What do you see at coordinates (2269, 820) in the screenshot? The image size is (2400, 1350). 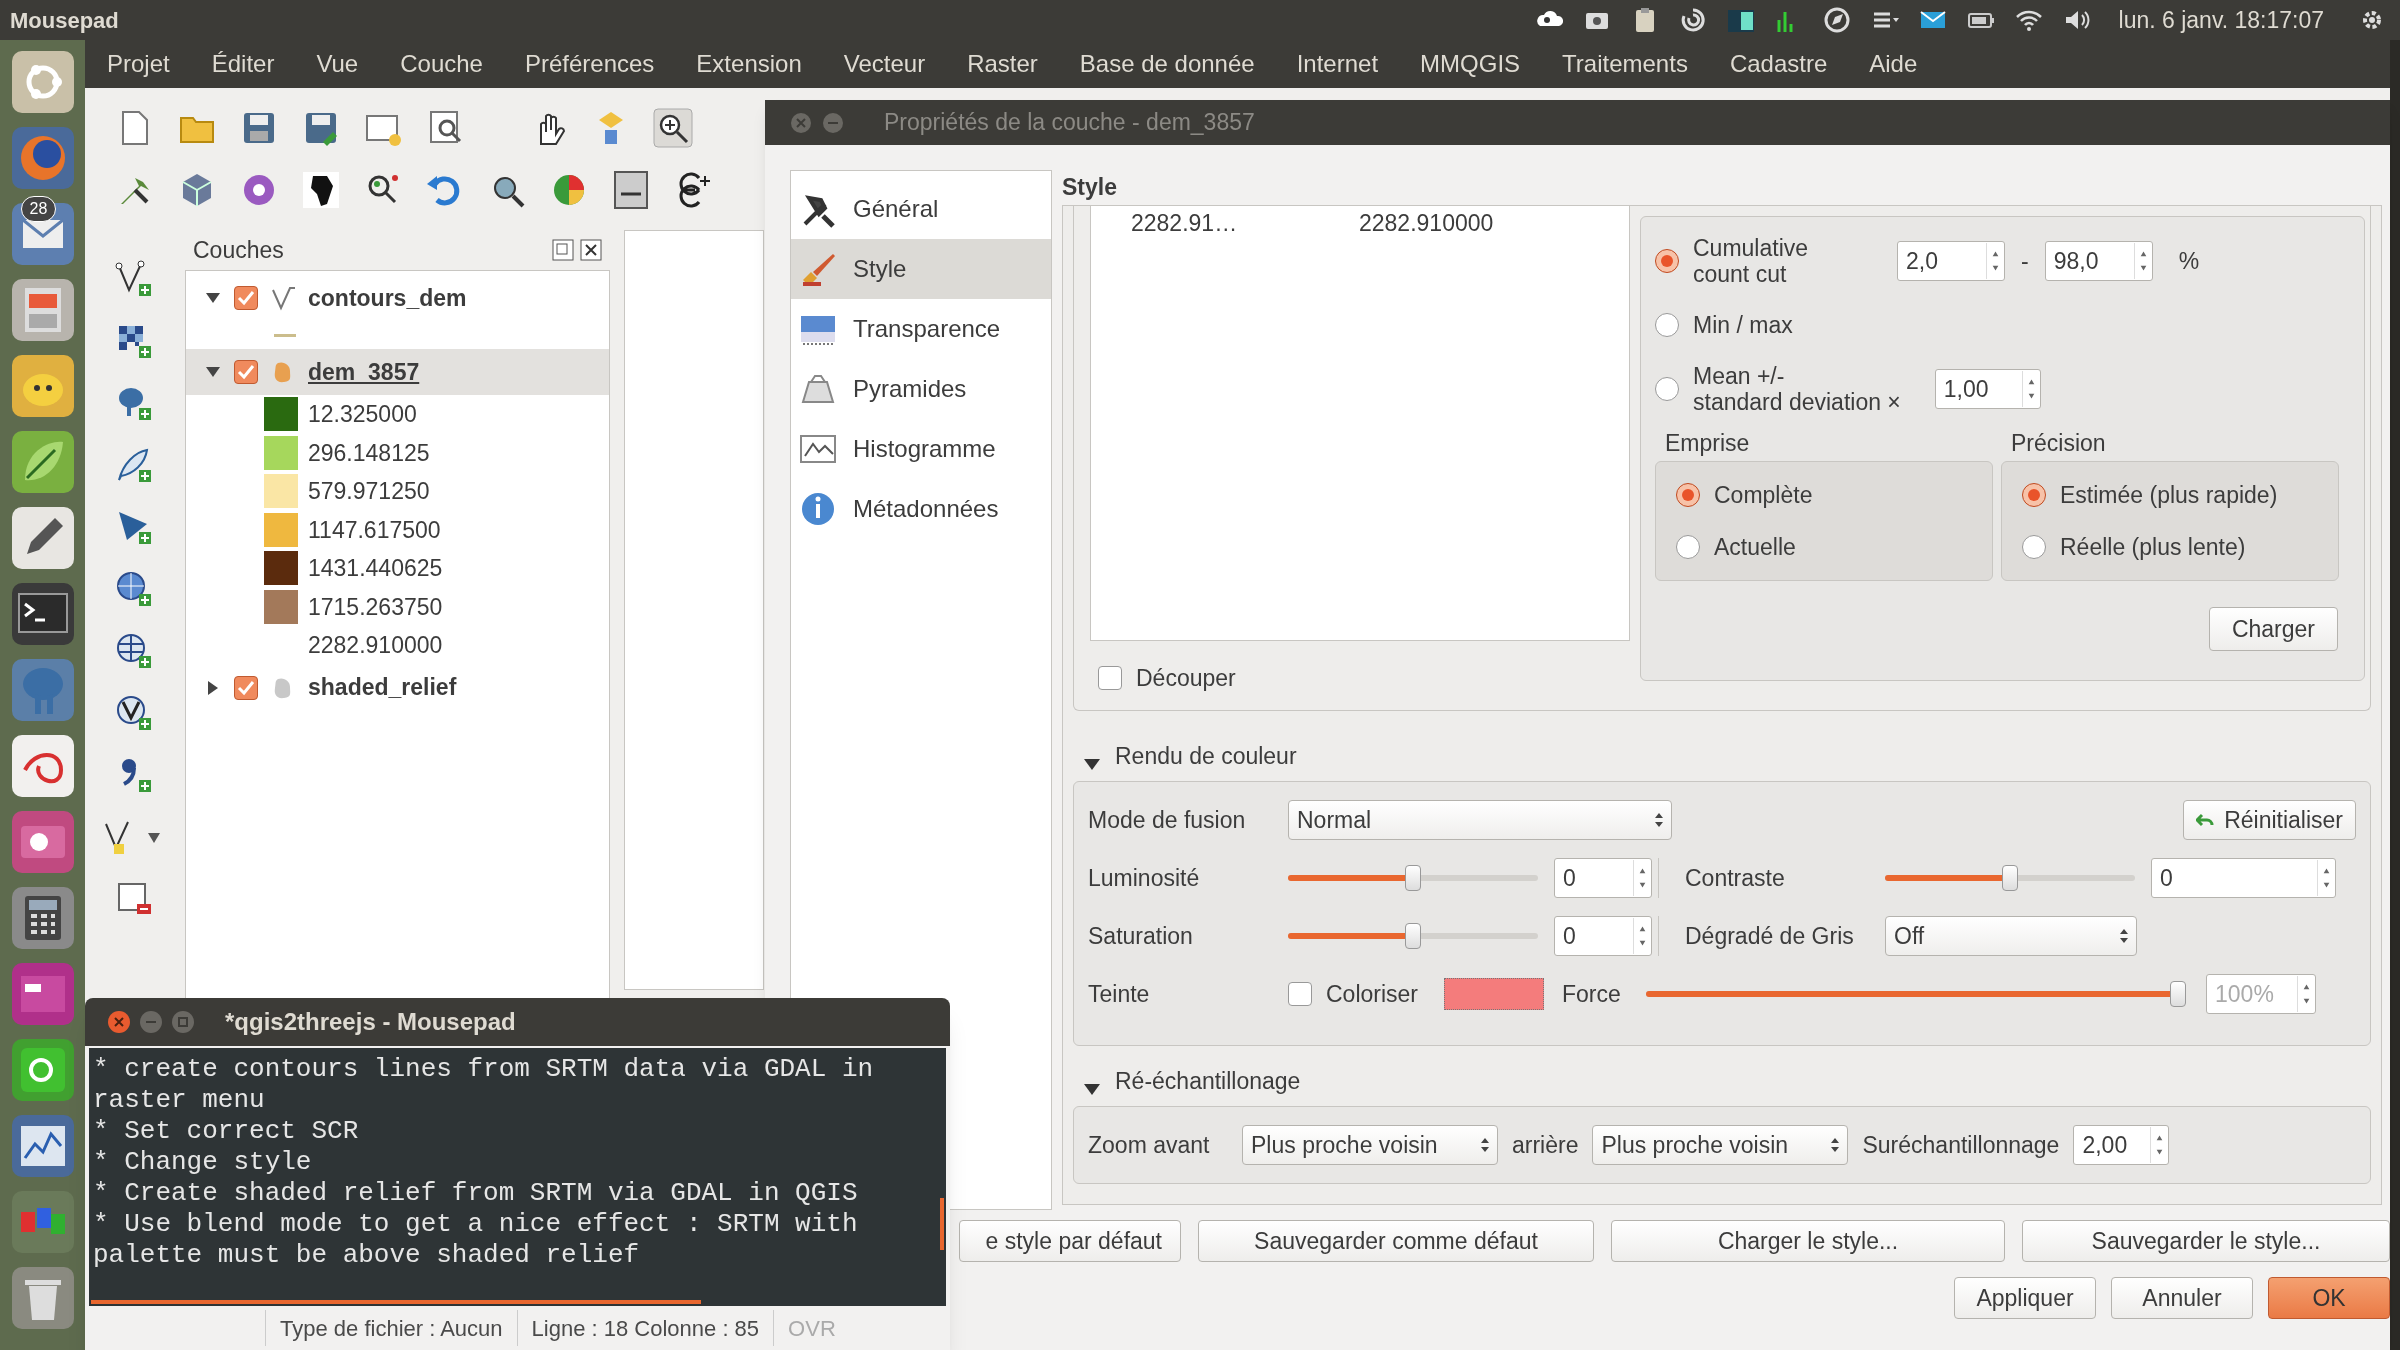 I see `reset-button: Réinitialiser` at bounding box center [2269, 820].